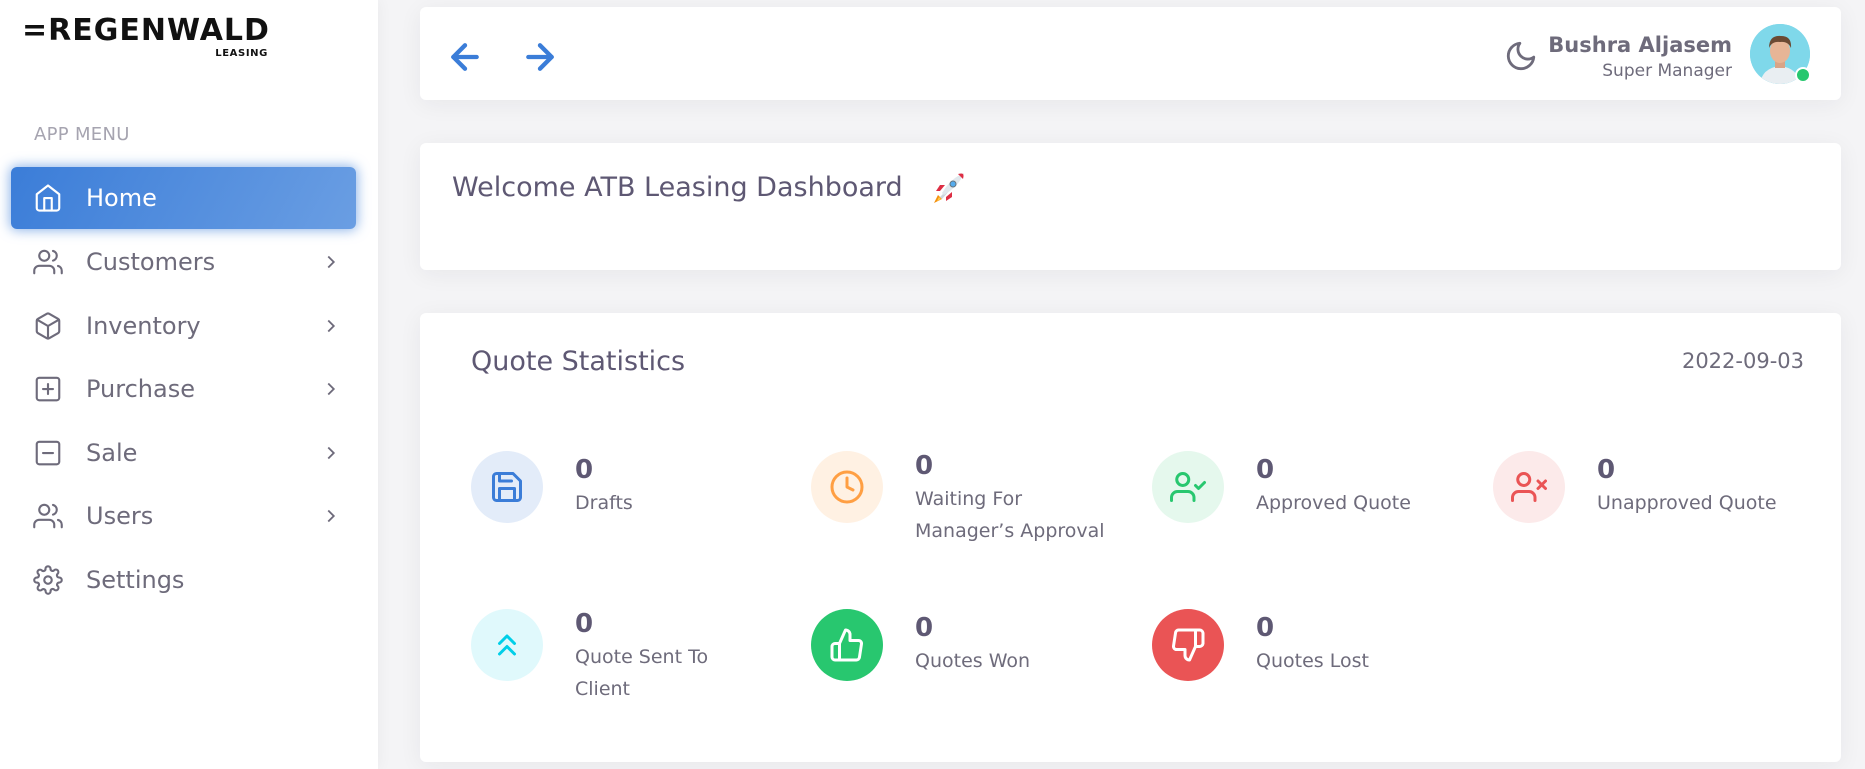 Image resolution: width=1865 pixels, height=769 pixels. What do you see at coordinates (1130, 206) in the screenshot?
I see `welcome-card: Welcome ATB Leasing Dashboard` at bounding box center [1130, 206].